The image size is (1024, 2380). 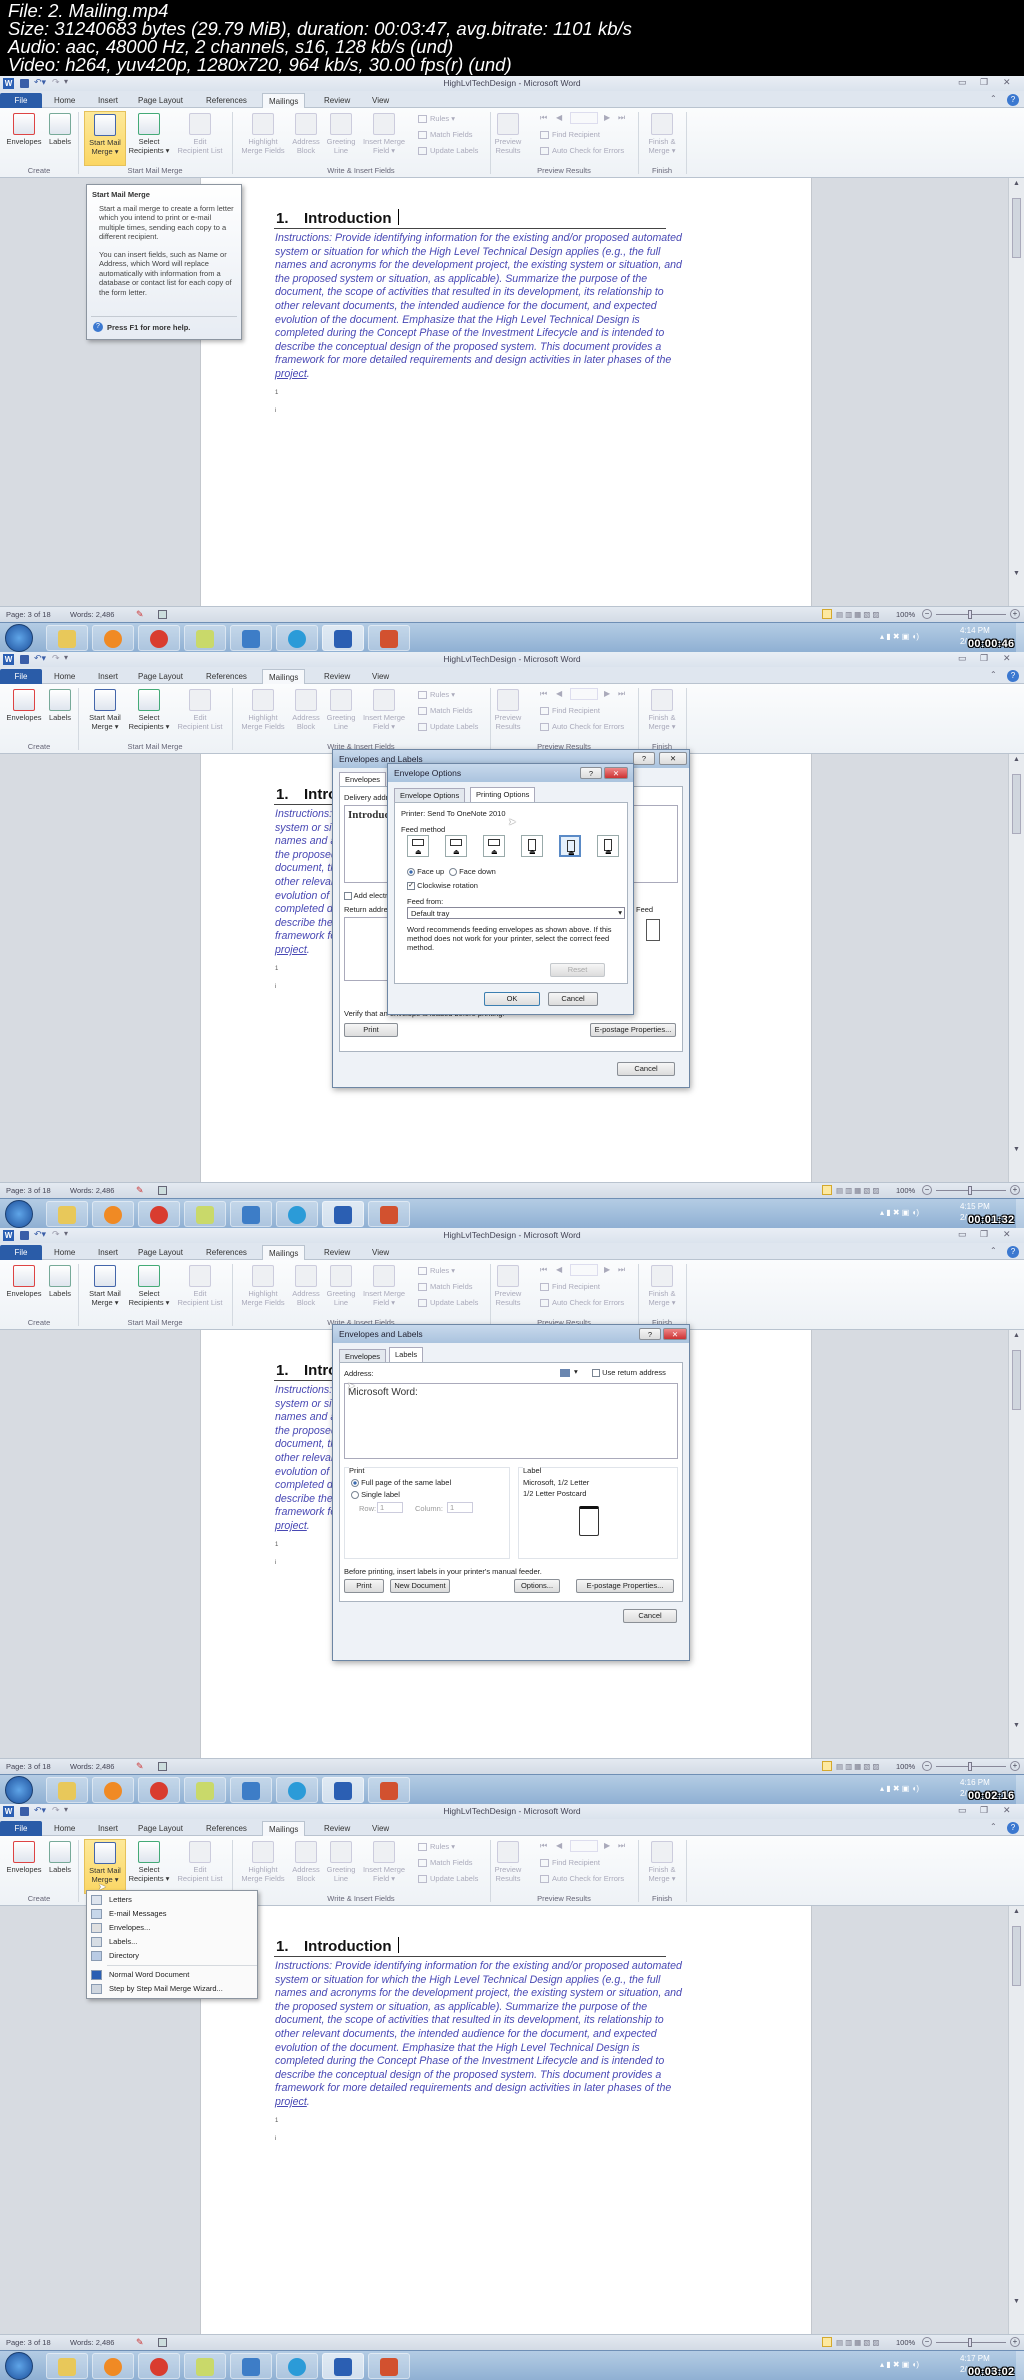 What do you see at coordinates (662, 714) in the screenshot?
I see `finish-merge-button: Finish & Merge ▾` at bounding box center [662, 714].